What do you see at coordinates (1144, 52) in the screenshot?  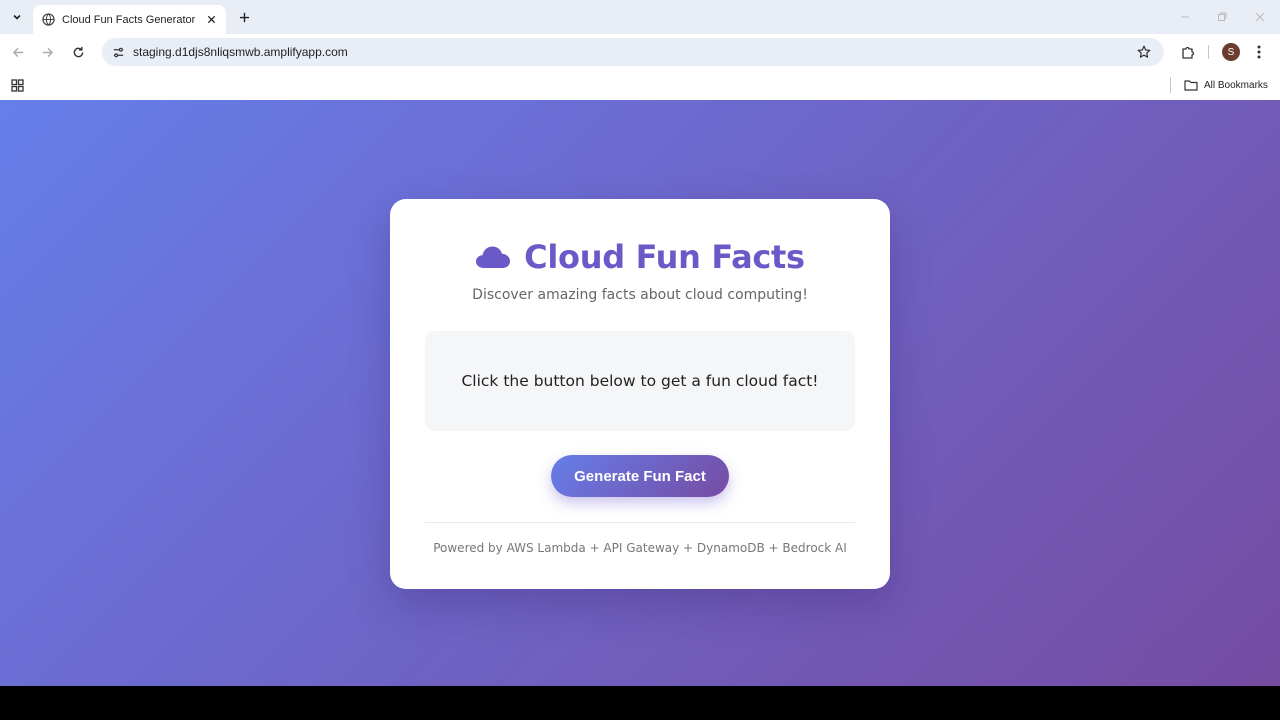 I see `bookmark-star-icon` at bounding box center [1144, 52].